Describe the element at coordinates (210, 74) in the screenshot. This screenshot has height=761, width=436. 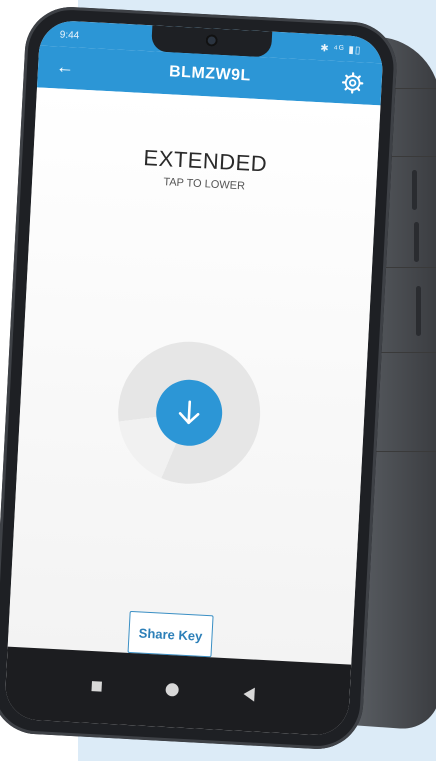
I see `device-title: BLMZW9L` at that location.